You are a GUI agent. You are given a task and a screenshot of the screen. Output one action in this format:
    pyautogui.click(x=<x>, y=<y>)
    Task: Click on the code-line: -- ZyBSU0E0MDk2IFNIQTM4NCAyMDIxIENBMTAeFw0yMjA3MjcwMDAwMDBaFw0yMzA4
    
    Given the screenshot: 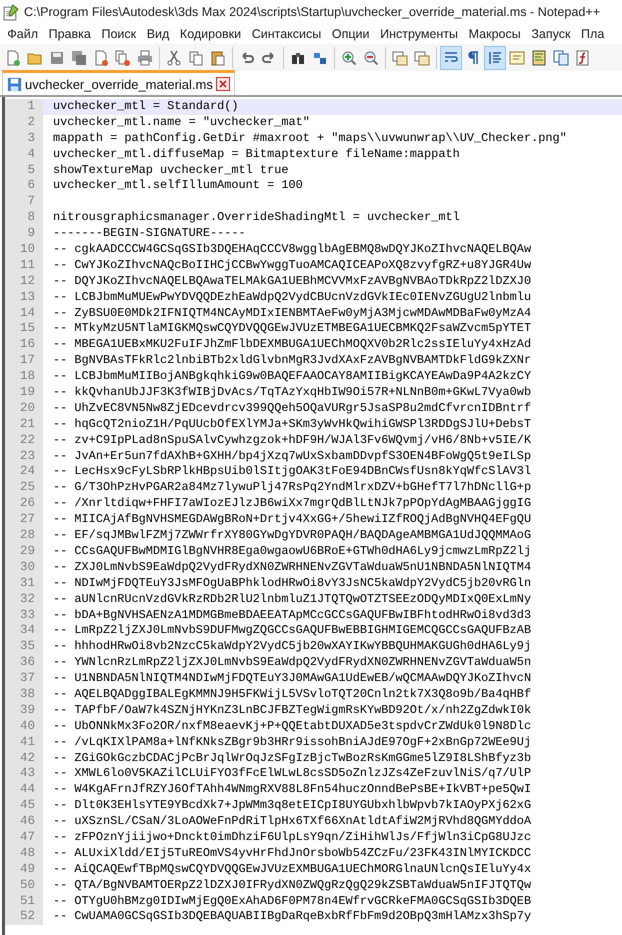 What is the action you would take?
    pyautogui.click(x=292, y=314)
    